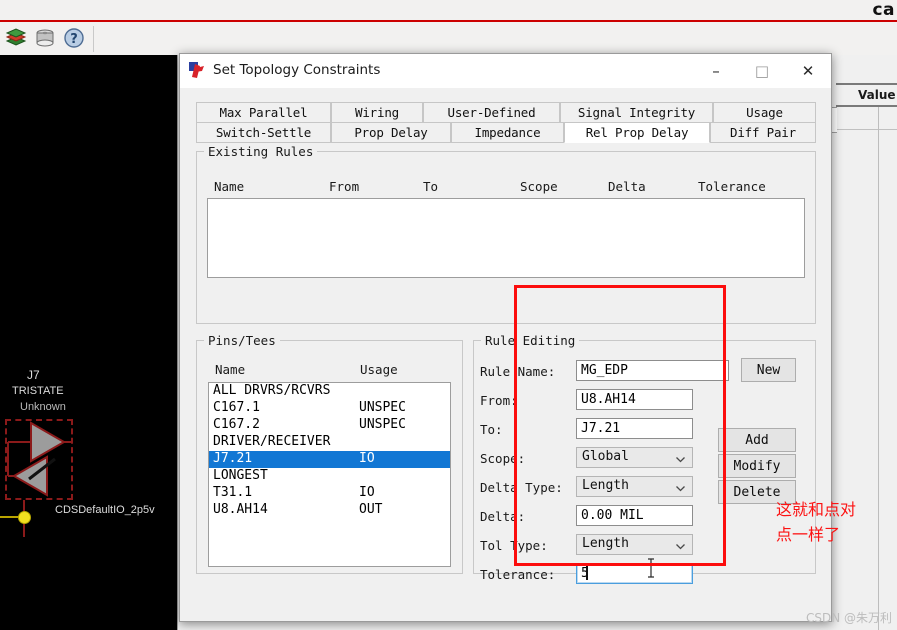  I want to click on existing-rules-list, so click(506, 238).